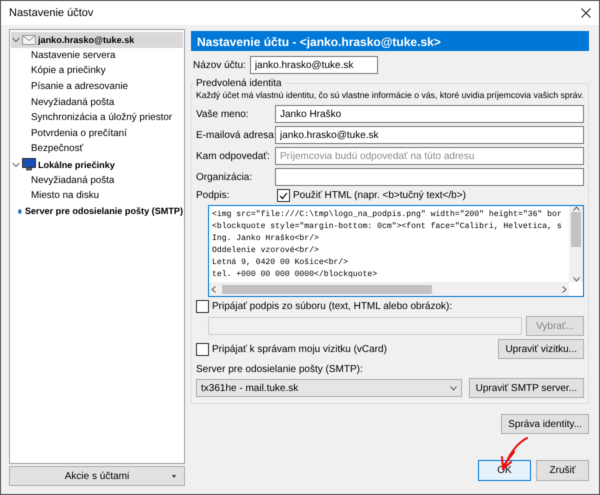  What do you see at coordinates (429, 177) in the screenshot?
I see `input-field` at bounding box center [429, 177].